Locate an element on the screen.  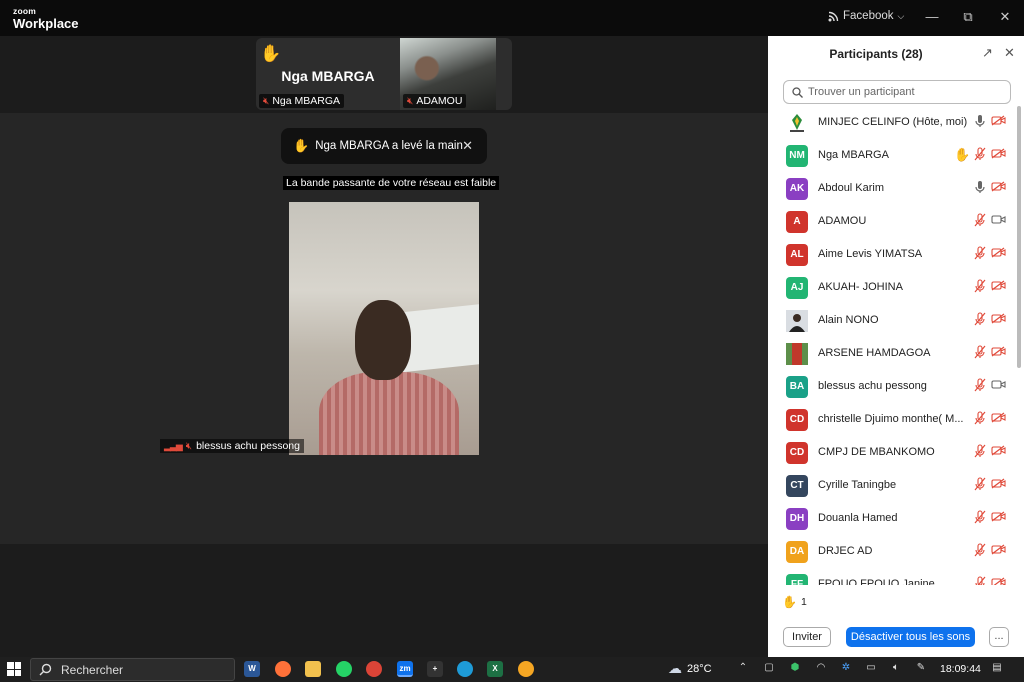
search-input is located at coordinates (903, 92).